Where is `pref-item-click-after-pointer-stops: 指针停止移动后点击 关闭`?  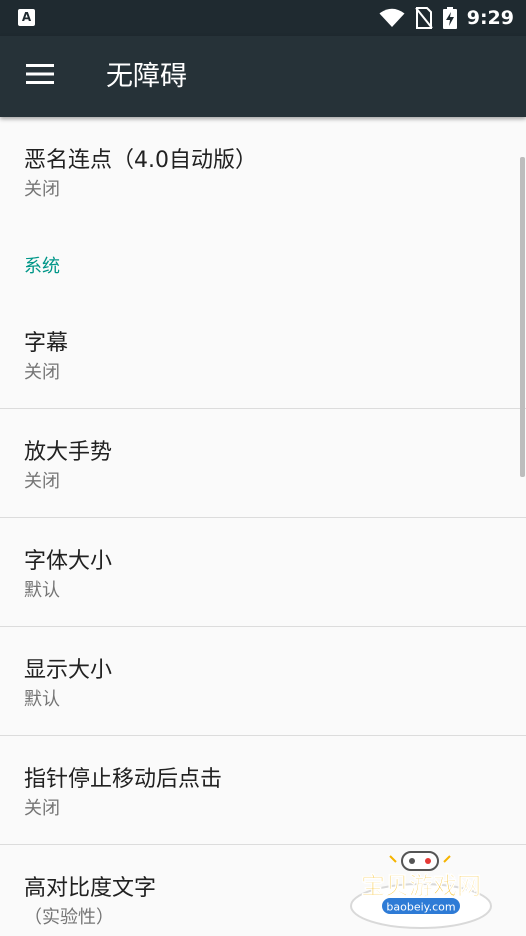 pref-item-click-after-pointer-stops: 指针停止移动后点击 关闭 is located at coordinates (263, 790).